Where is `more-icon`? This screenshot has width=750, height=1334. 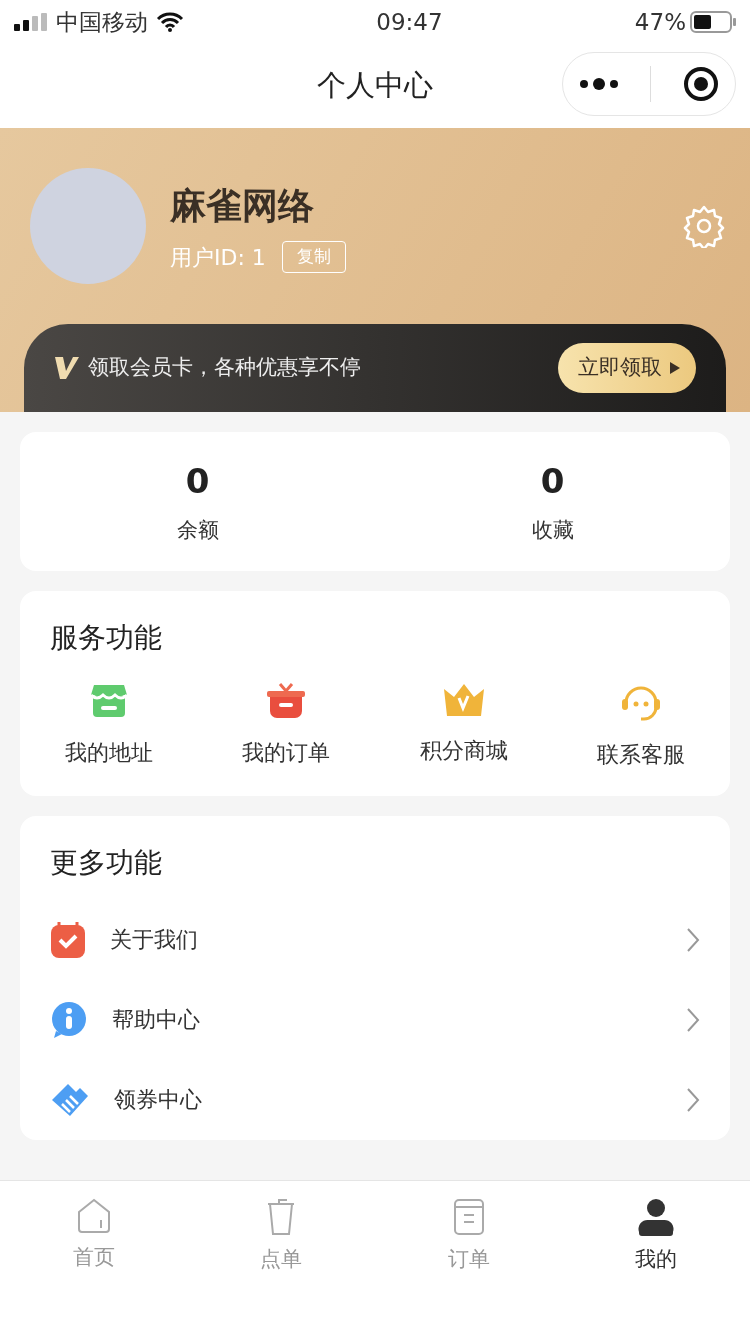 more-icon is located at coordinates (598, 84).